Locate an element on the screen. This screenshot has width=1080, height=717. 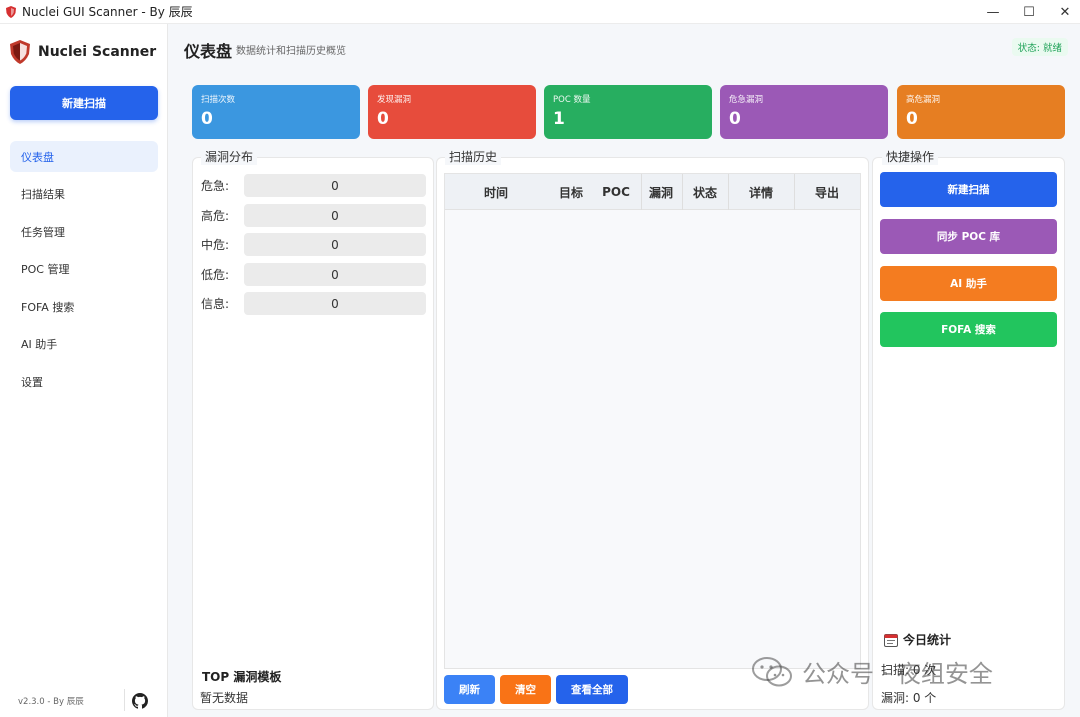
shield-logo-icon is located at coordinates (20, 52).